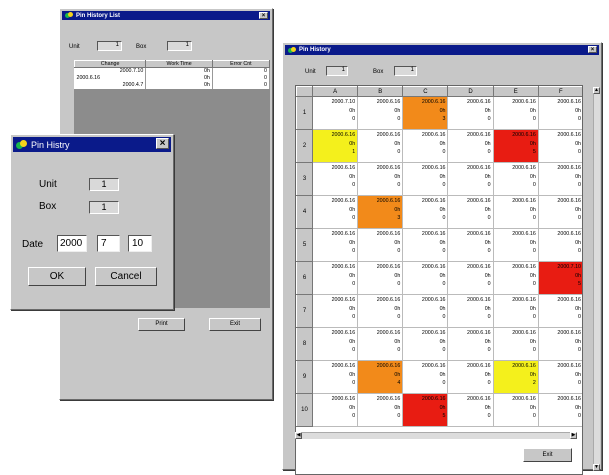 This screenshot has width=609, height=475. What do you see at coordinates (304, 146) in the screenshot?
I see `row-header: 2` at bounding box center [304, 146].